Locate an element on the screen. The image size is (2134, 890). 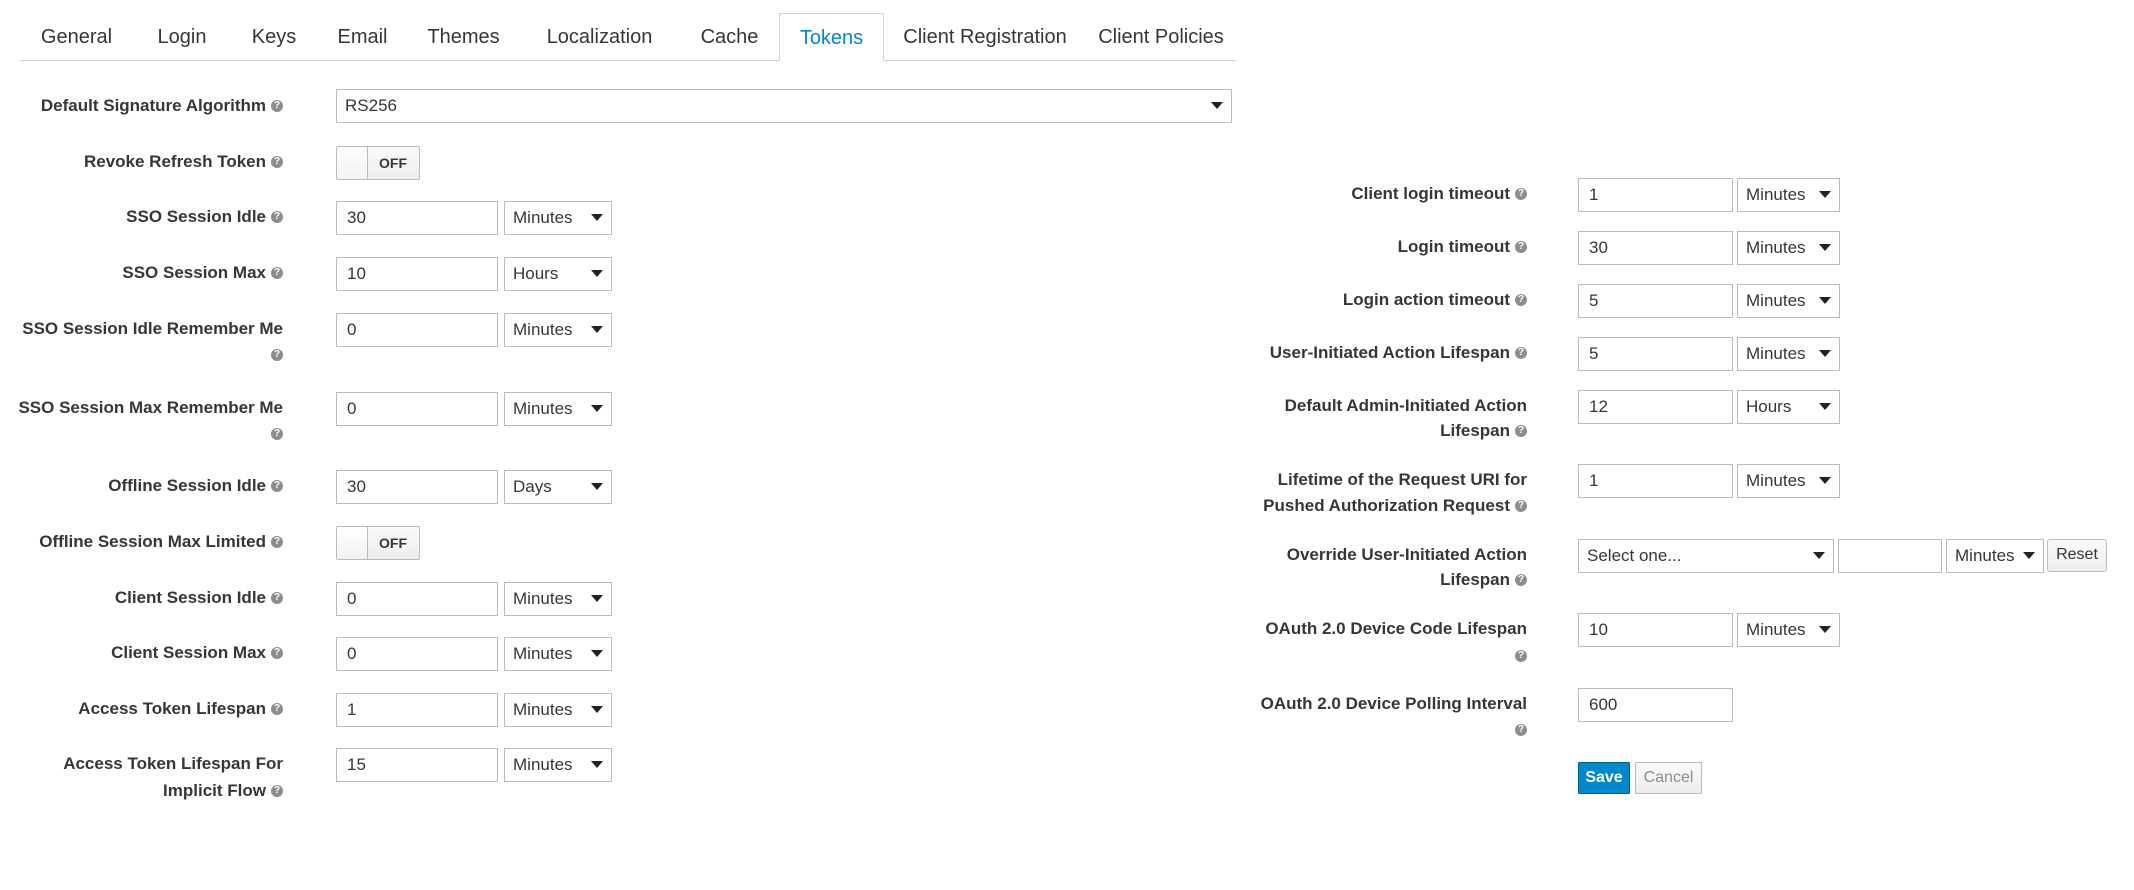
label-text: User-Initiated Action Lifespan is located at coordinates (1389, 352).